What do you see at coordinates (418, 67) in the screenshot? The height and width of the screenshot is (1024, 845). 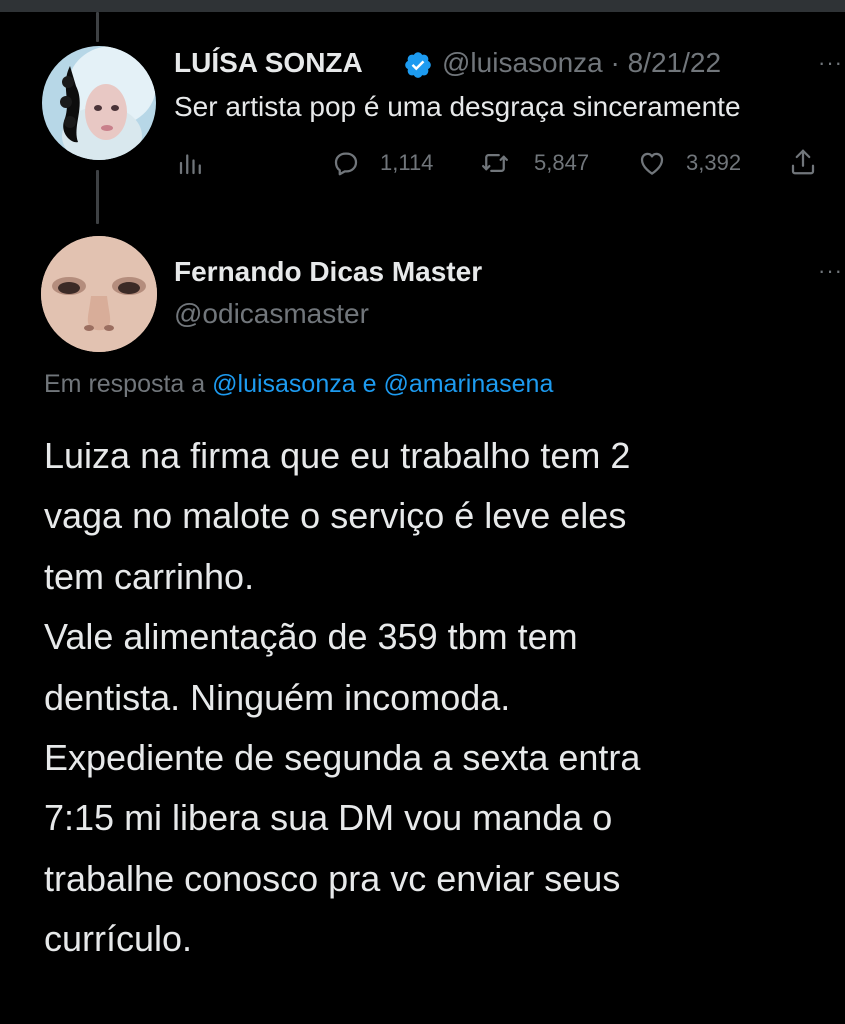 I see `verified-badge-icon` at bounding box center [418, 67].